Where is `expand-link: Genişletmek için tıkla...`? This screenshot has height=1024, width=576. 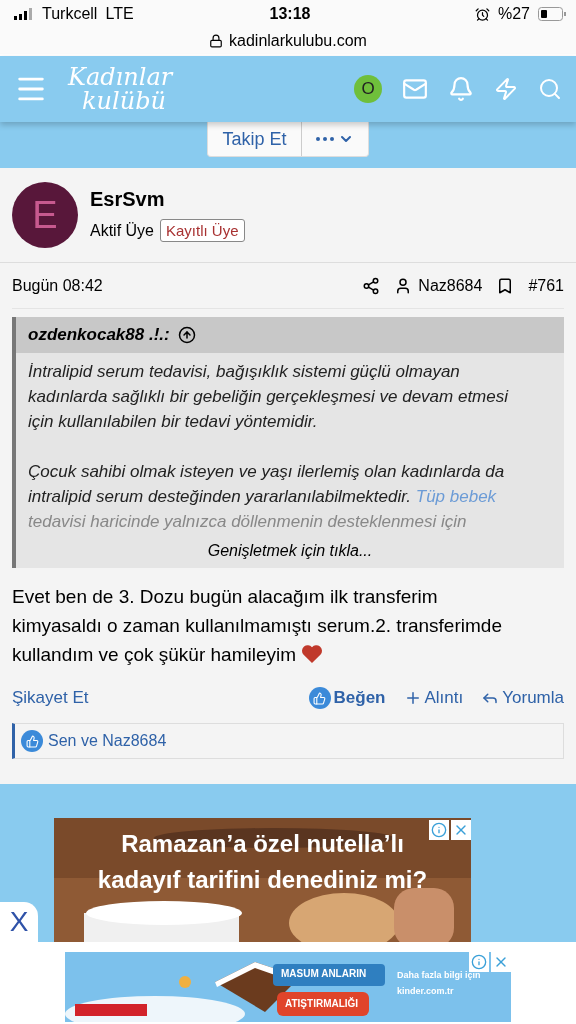
expand-link: Genişletmek için tıkla... is located at coordinates (290, 553).